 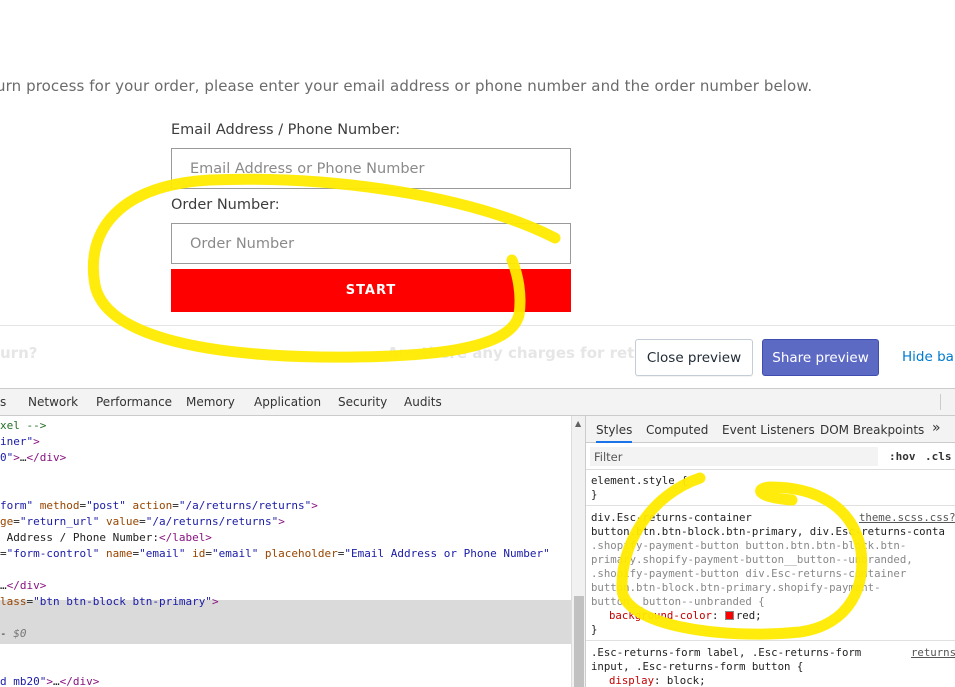 I want to click on hide-bar-link: Hide bar, so click(x=928, y=357).